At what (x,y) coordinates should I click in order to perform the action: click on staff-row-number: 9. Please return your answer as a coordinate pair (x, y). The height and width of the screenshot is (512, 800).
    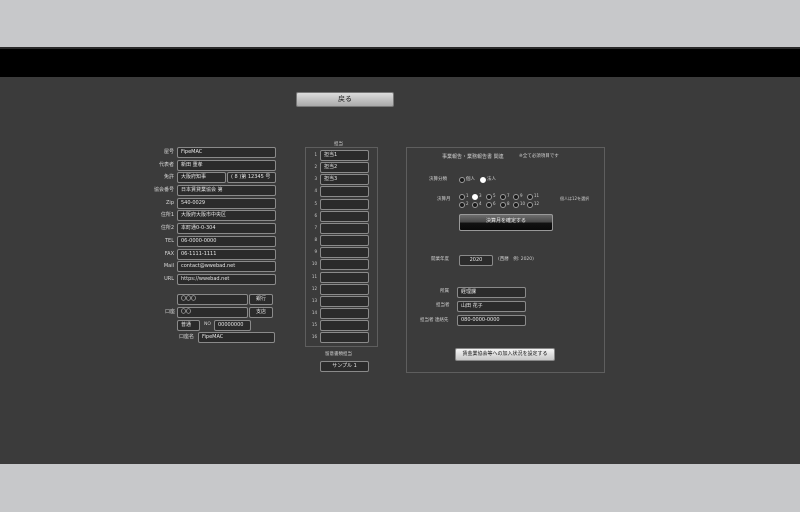
    Looking at the image, I should click on (315, 251).